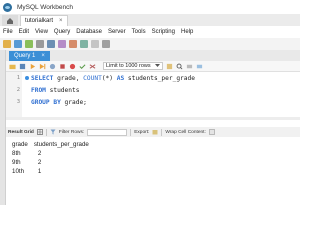 The image size is (320, 240). What do you see at coordinates (157, 65) in the screenshot?
I see `chevron-down-icon` at bounding box center [157, 65].